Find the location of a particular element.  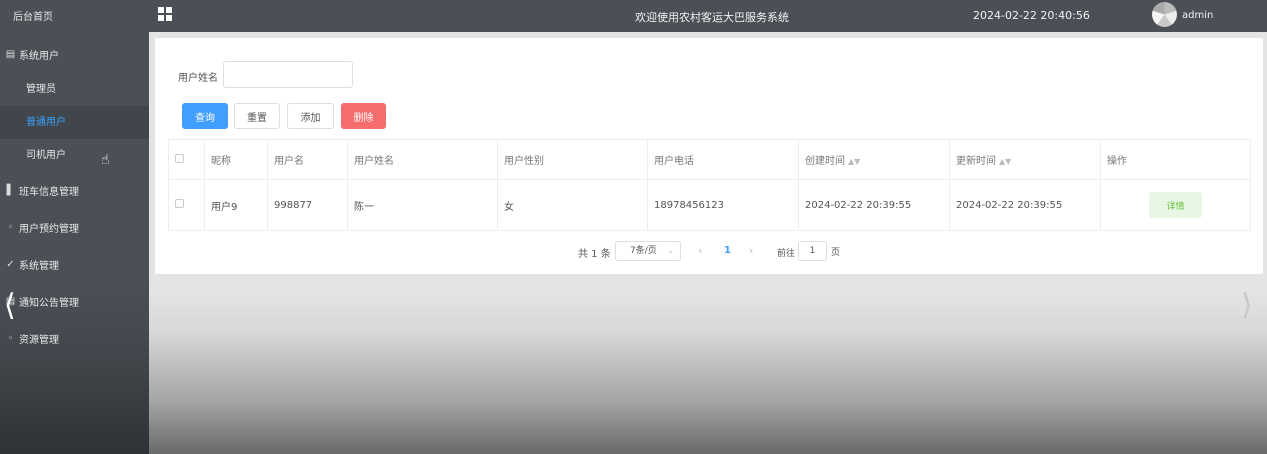

pagination-total: 共 1 条 is located at coordinates (594, 254).